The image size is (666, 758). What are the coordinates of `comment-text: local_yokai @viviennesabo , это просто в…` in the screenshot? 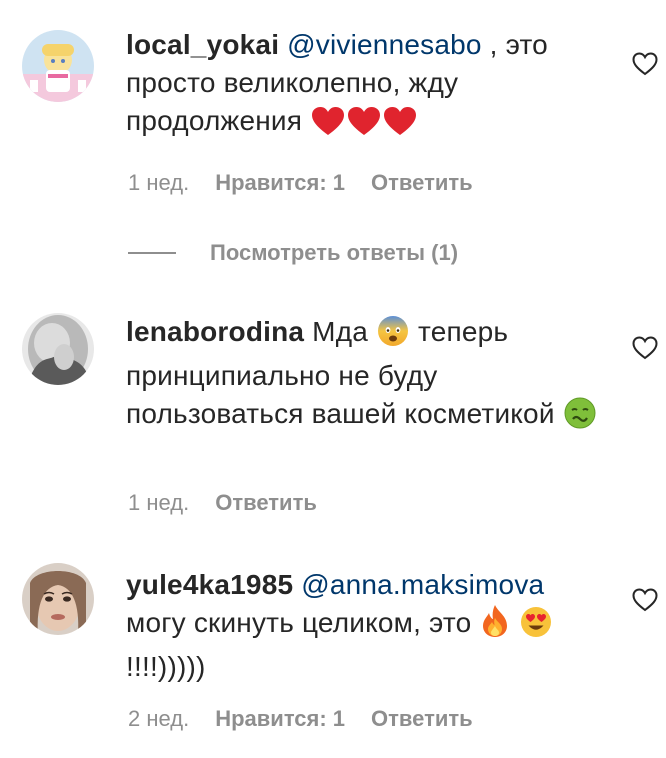 It's located at (366, 86).